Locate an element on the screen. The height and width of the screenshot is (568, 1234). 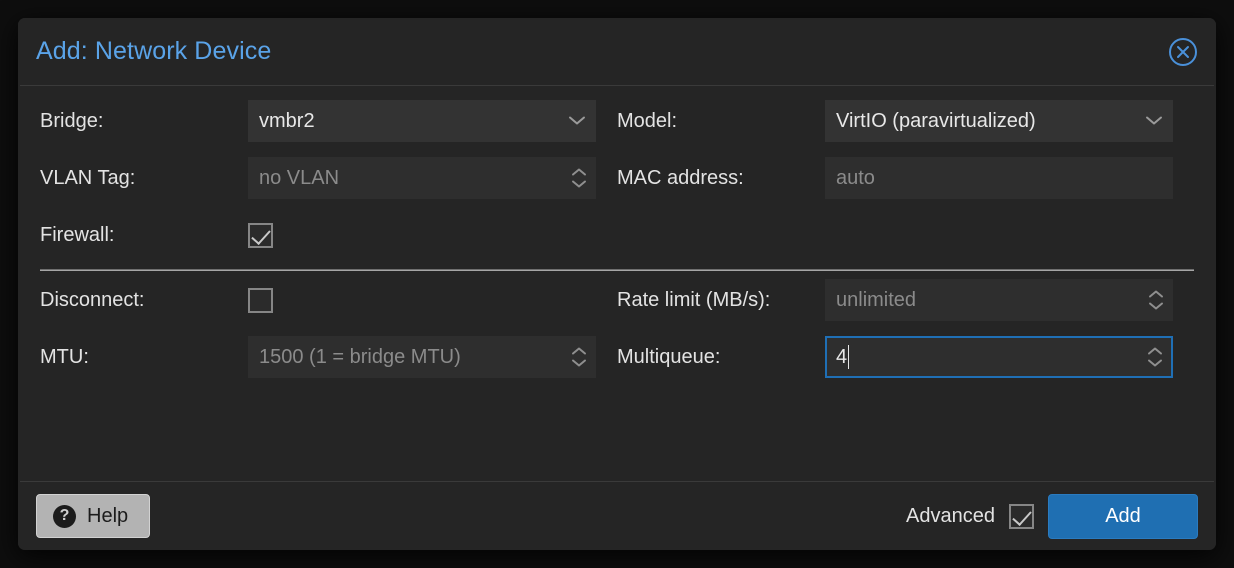
close-circle-icon is located at coordinates (1183, 52).